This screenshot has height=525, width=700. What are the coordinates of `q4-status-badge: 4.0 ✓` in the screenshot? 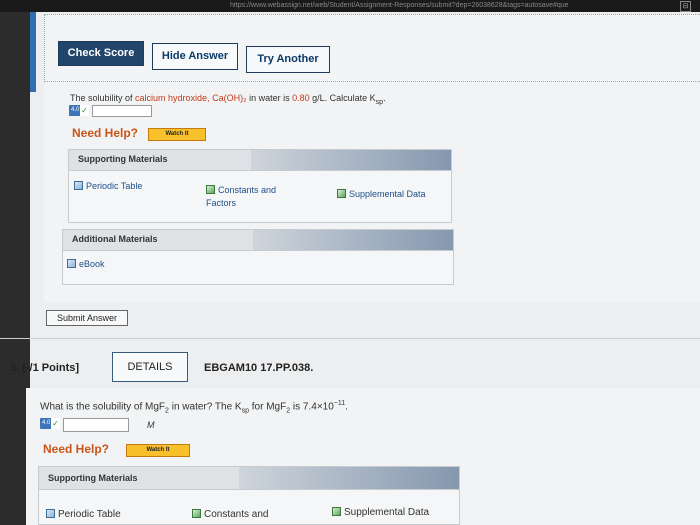 It's located at (79, 110).